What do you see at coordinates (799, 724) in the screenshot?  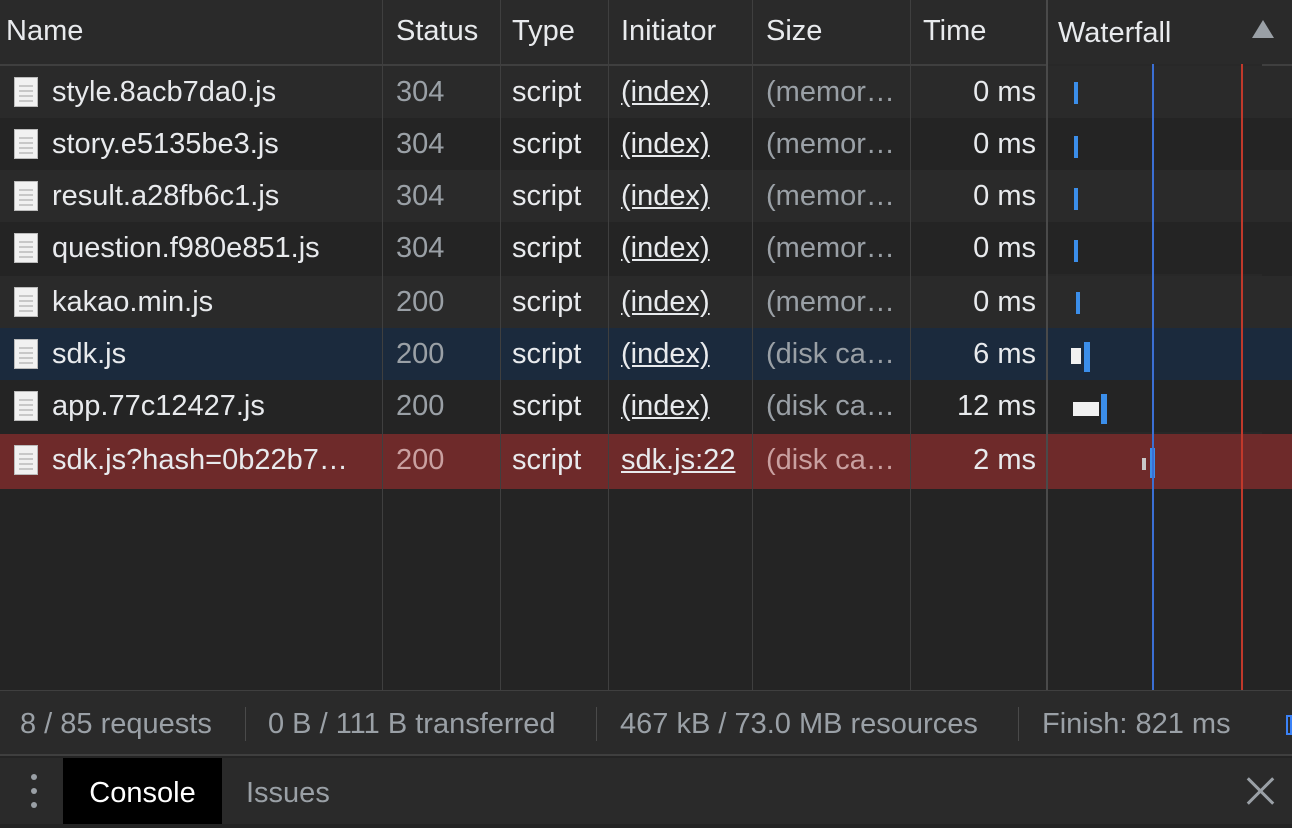 I see `resources-size: 467 kB / 73.0 MB resources` at bounding box center [799, 724].